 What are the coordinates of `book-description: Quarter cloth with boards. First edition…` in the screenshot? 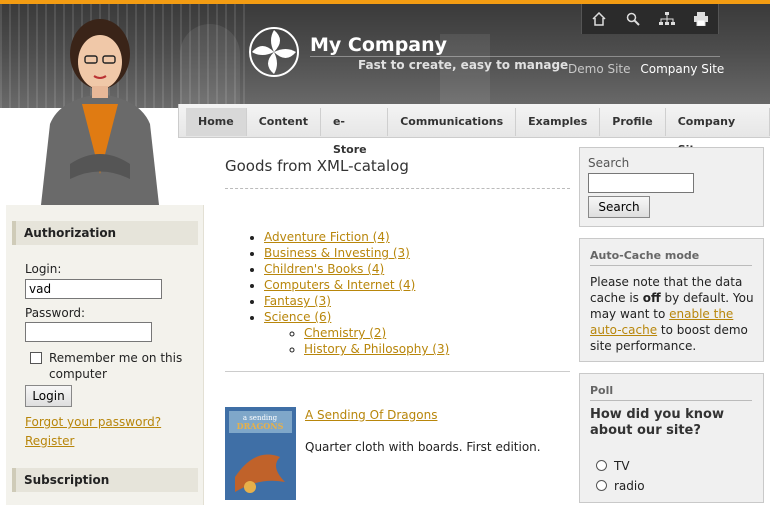 It's located at (423, 447).